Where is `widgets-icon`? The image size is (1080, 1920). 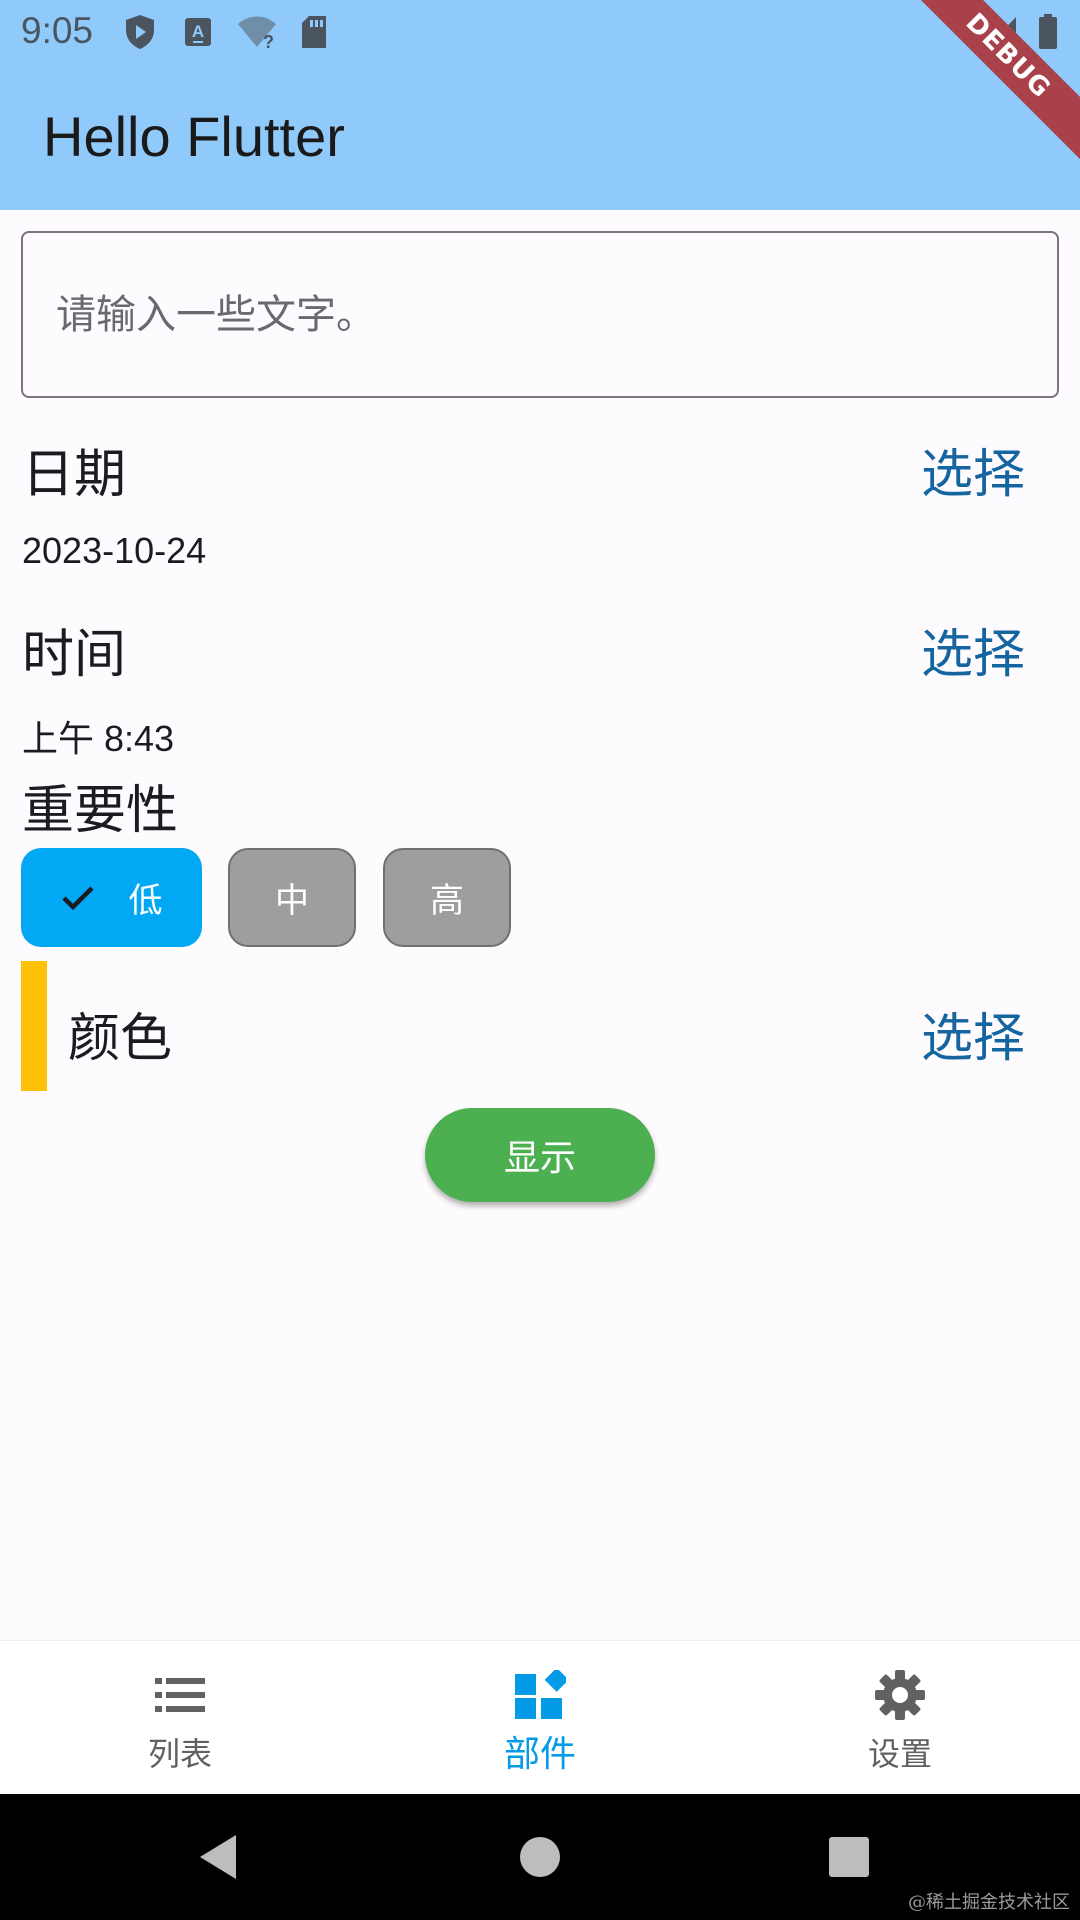
widgets-icon is located at coordinates (540, 1695).